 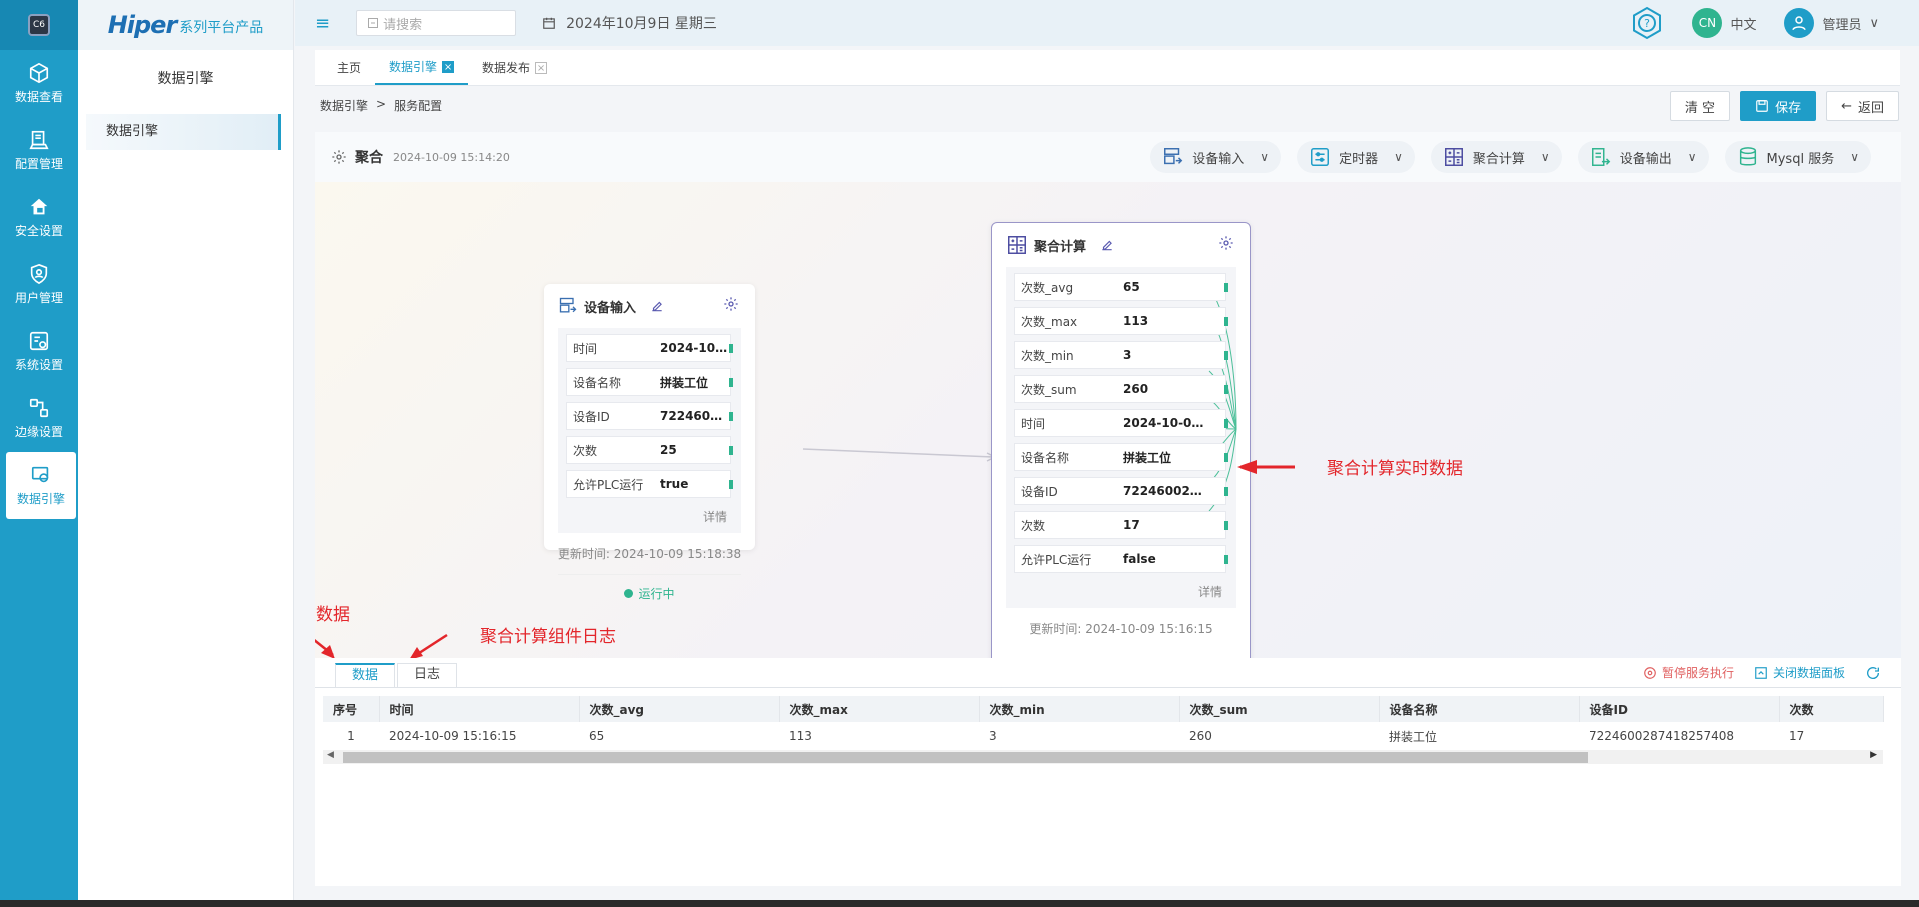 What do you see at coordinates (1413, 736) in the screenshot?
I see `table-cell: 拼装工位` at bounding box center [1413, 736].